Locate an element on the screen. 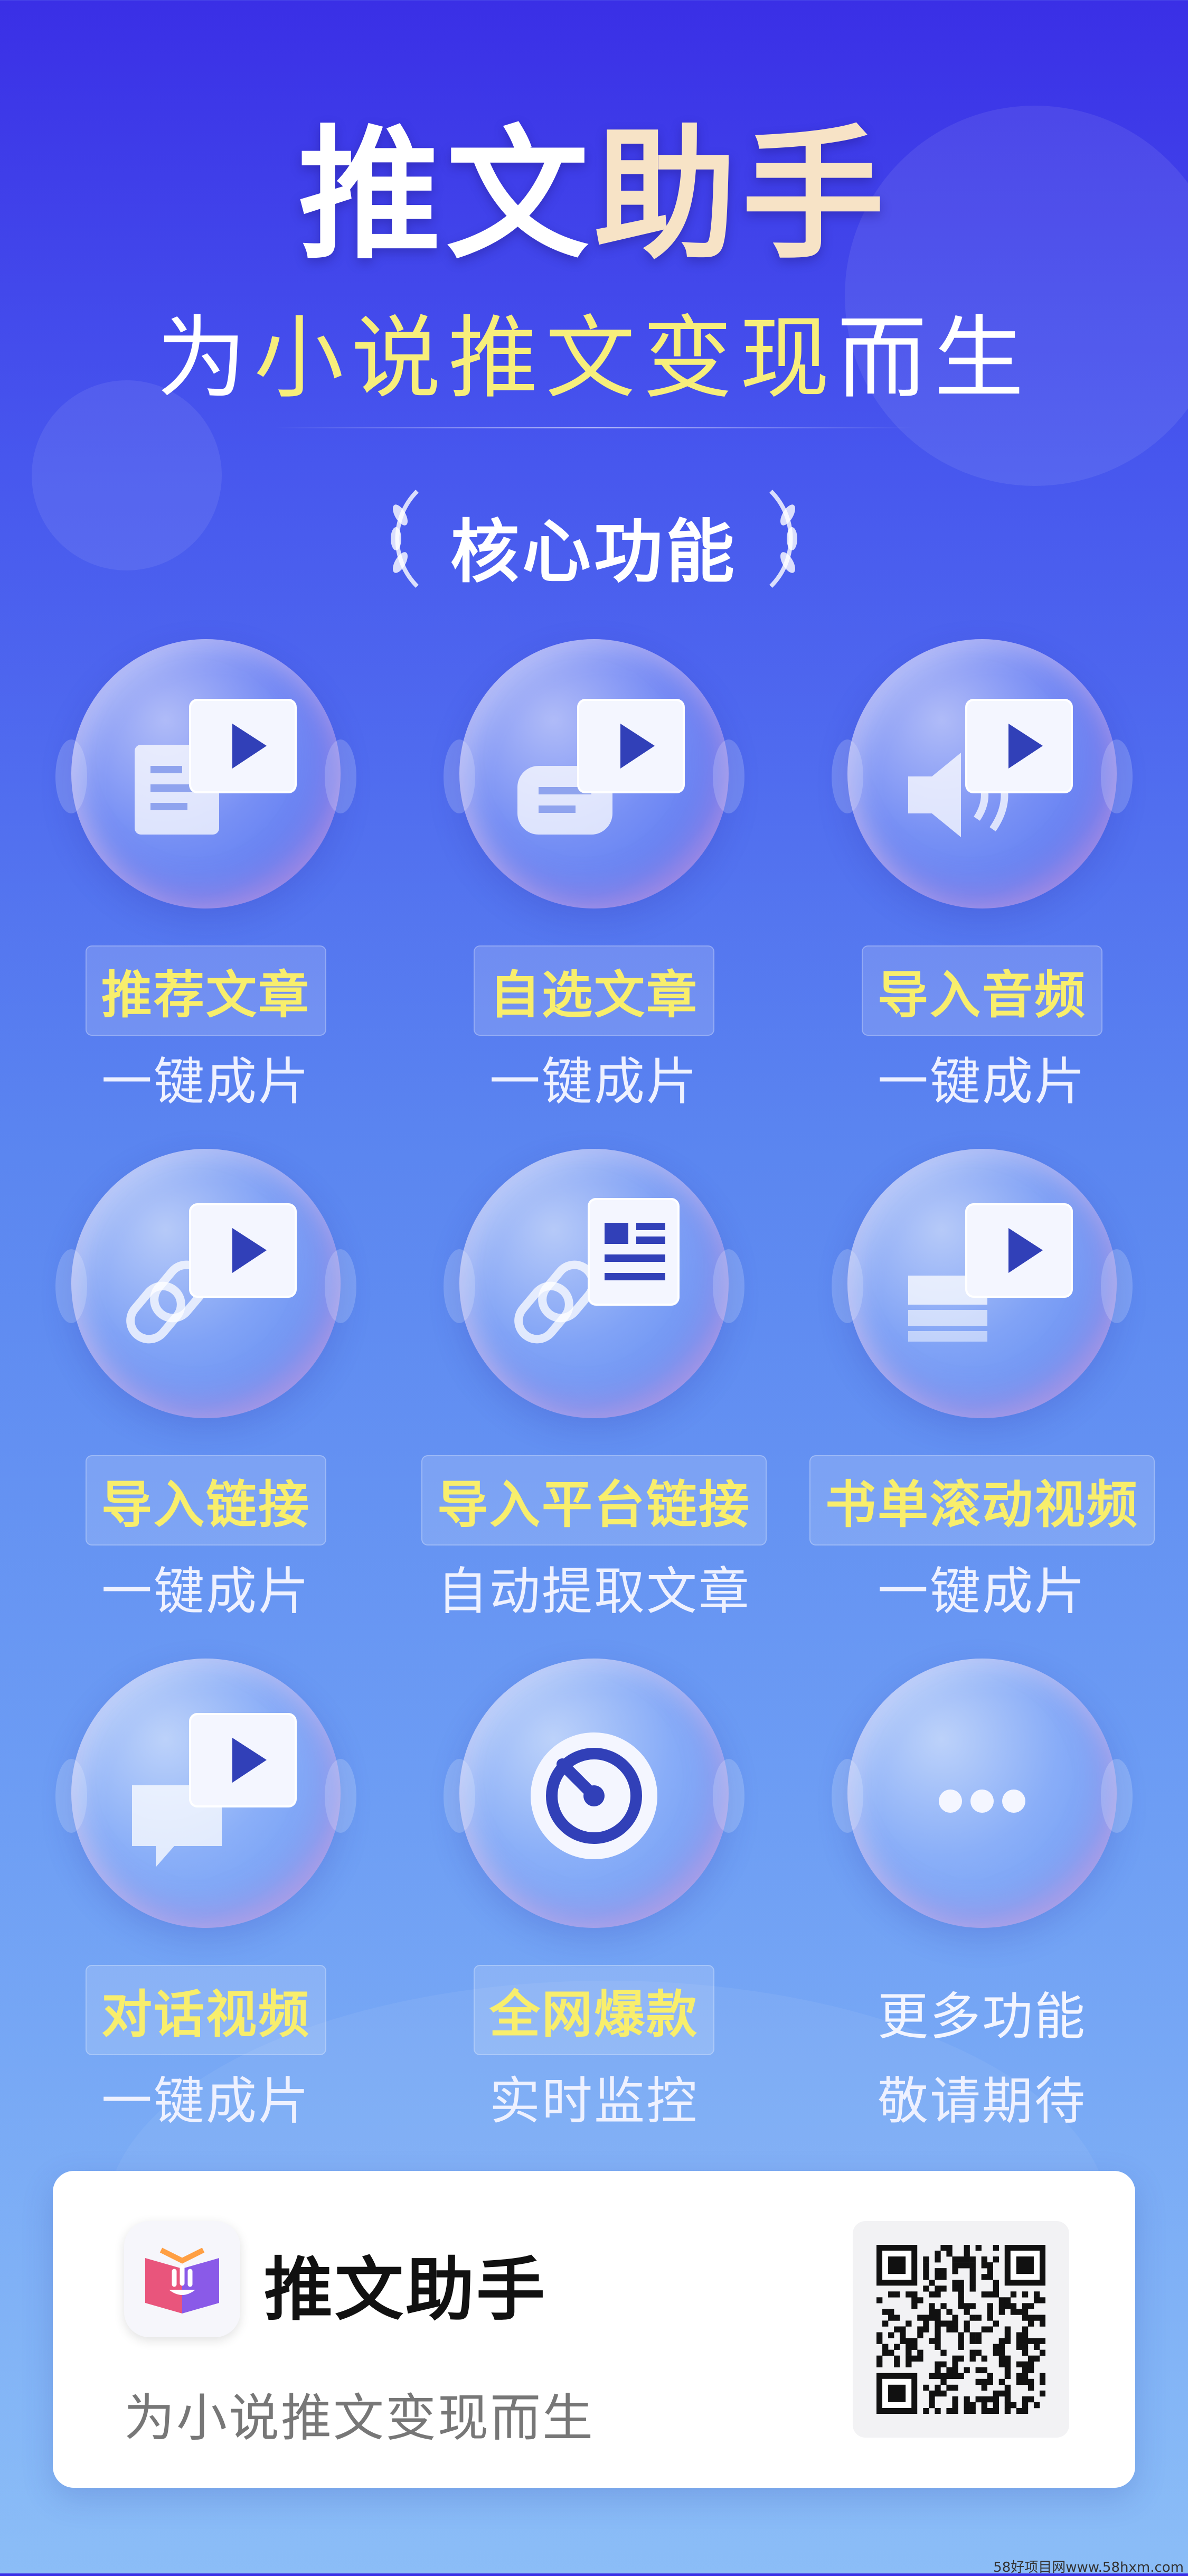 Image resolution: width=1188 pixels, height=2576 pixels. feature-select-article: 自选文章 一键成片 is located at coordinates (594, 892).